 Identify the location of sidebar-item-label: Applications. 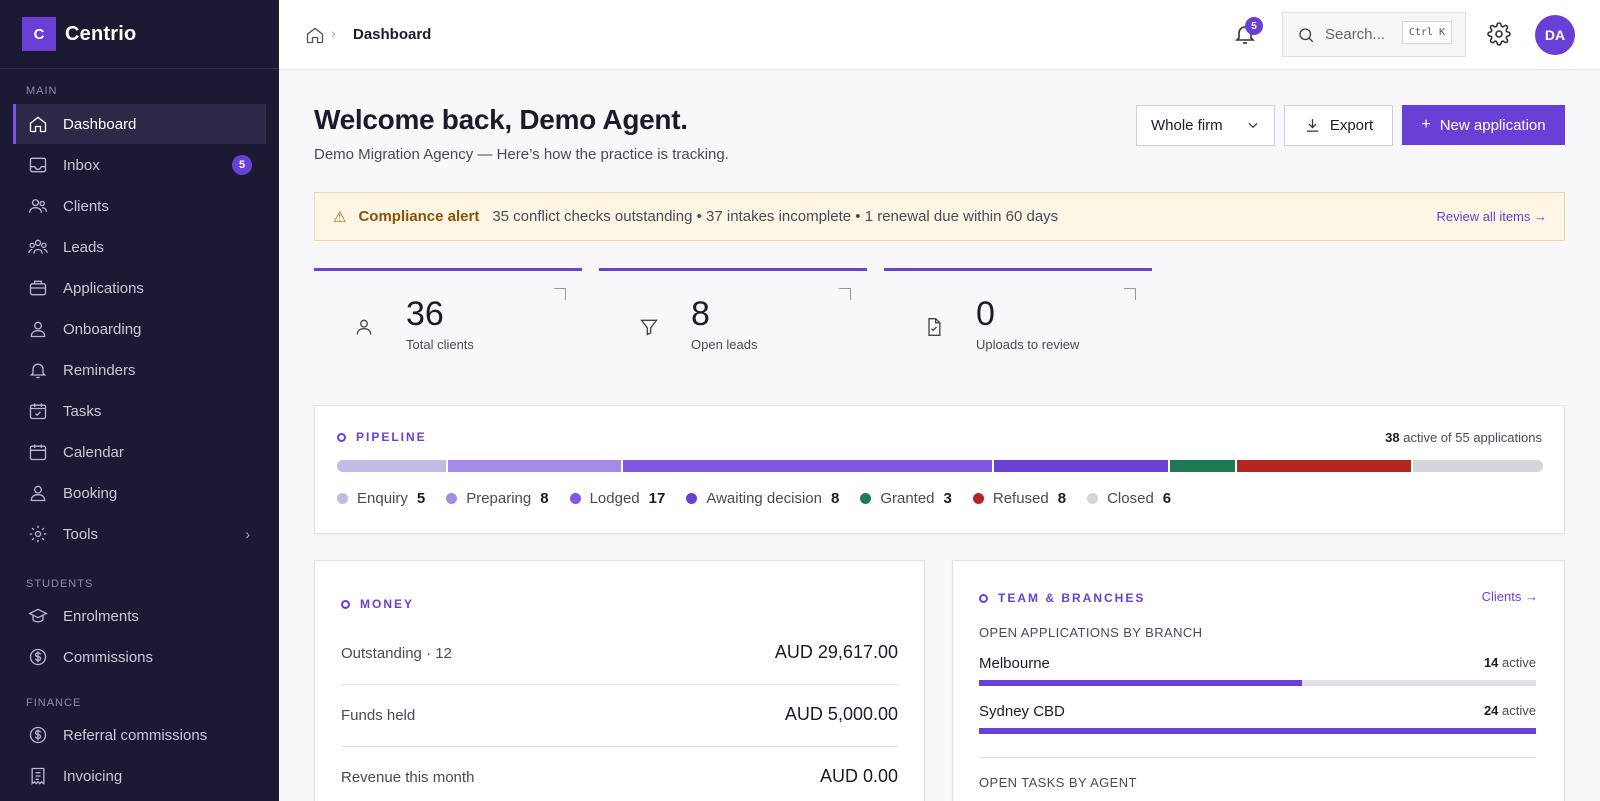
(103, 288).